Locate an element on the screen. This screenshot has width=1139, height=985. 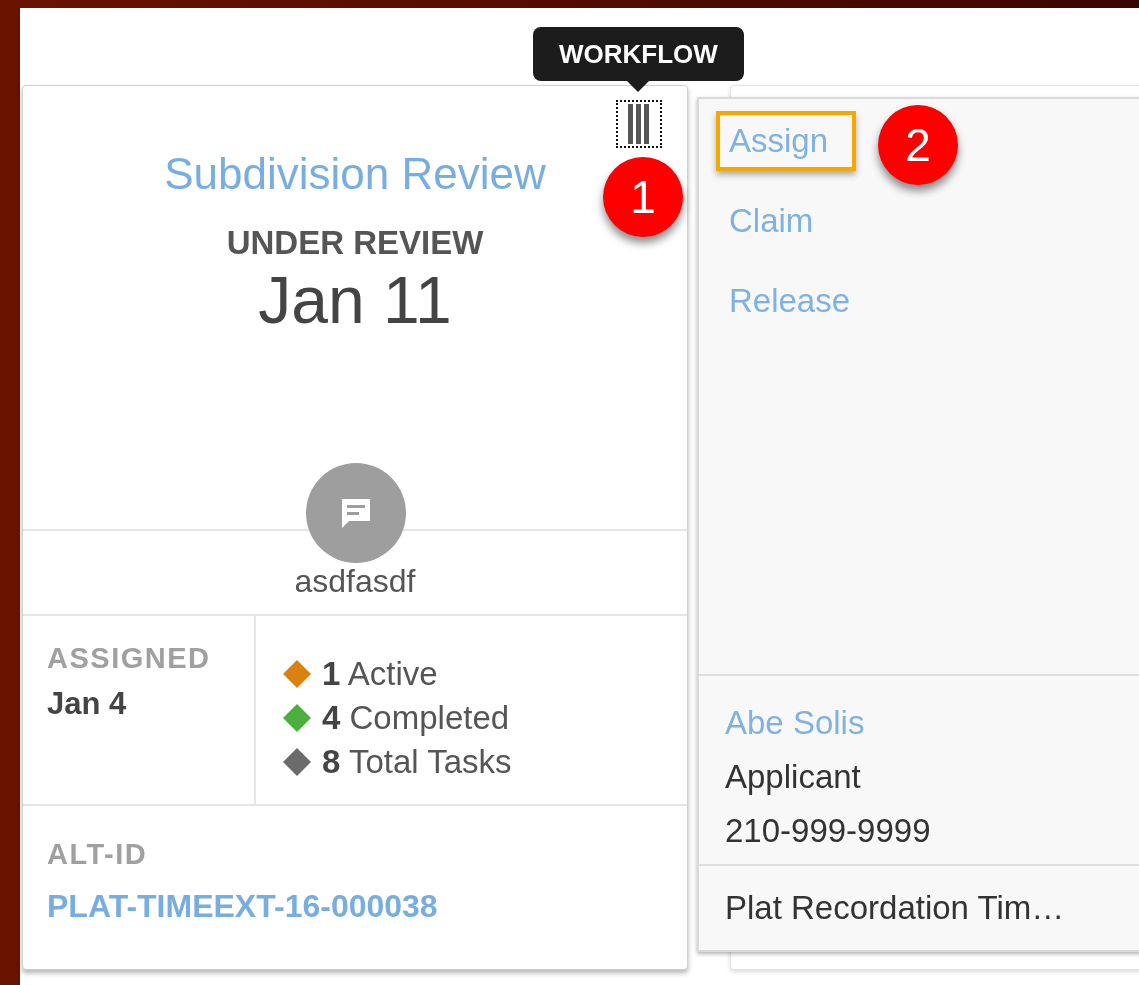
alt-id-link: PLAT-TIMEEXT-16-000038 is located at coordinates (355, 906).